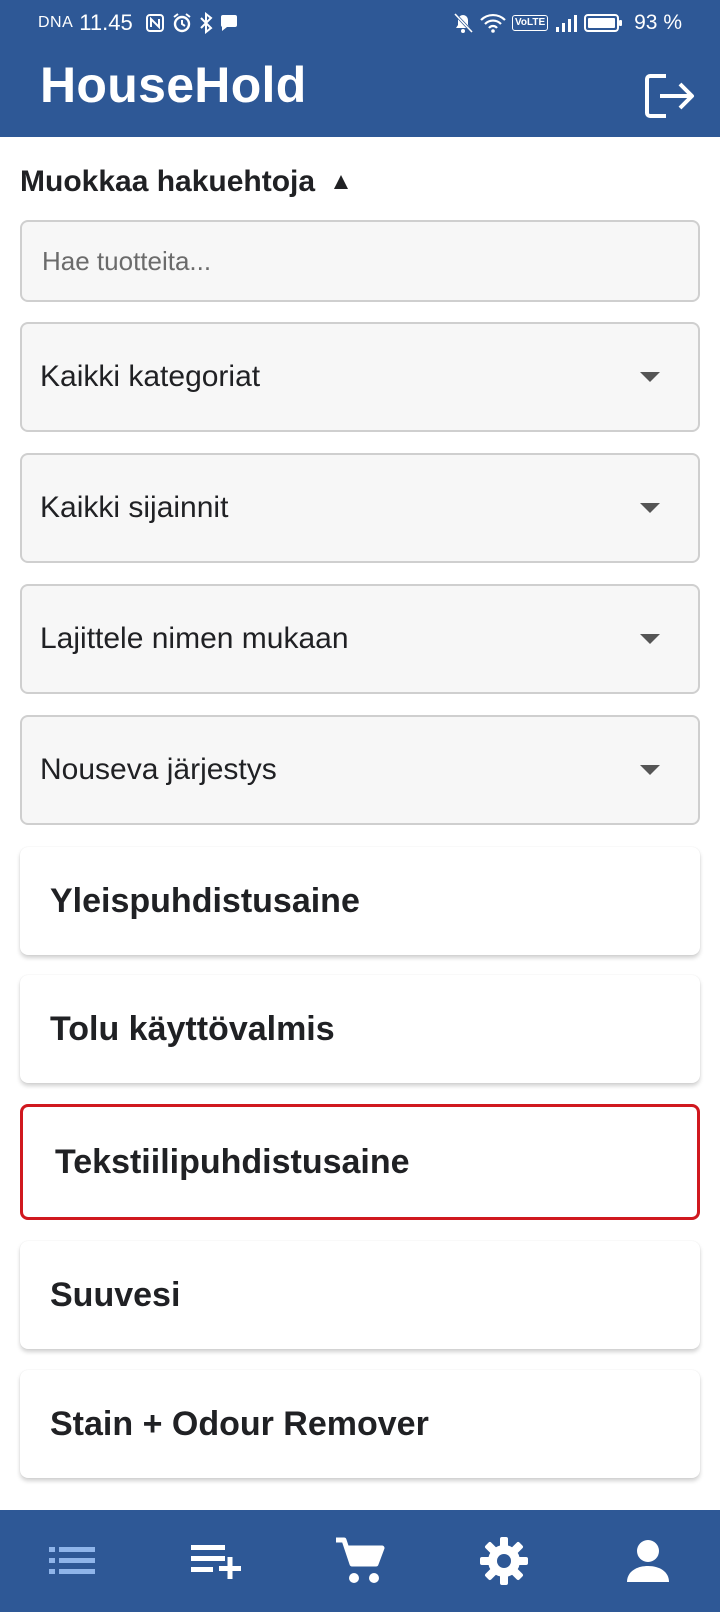  Describe the element at coordinates (530, 23) in the screenshot. I see `volte-badge: VoLTE` at that location.